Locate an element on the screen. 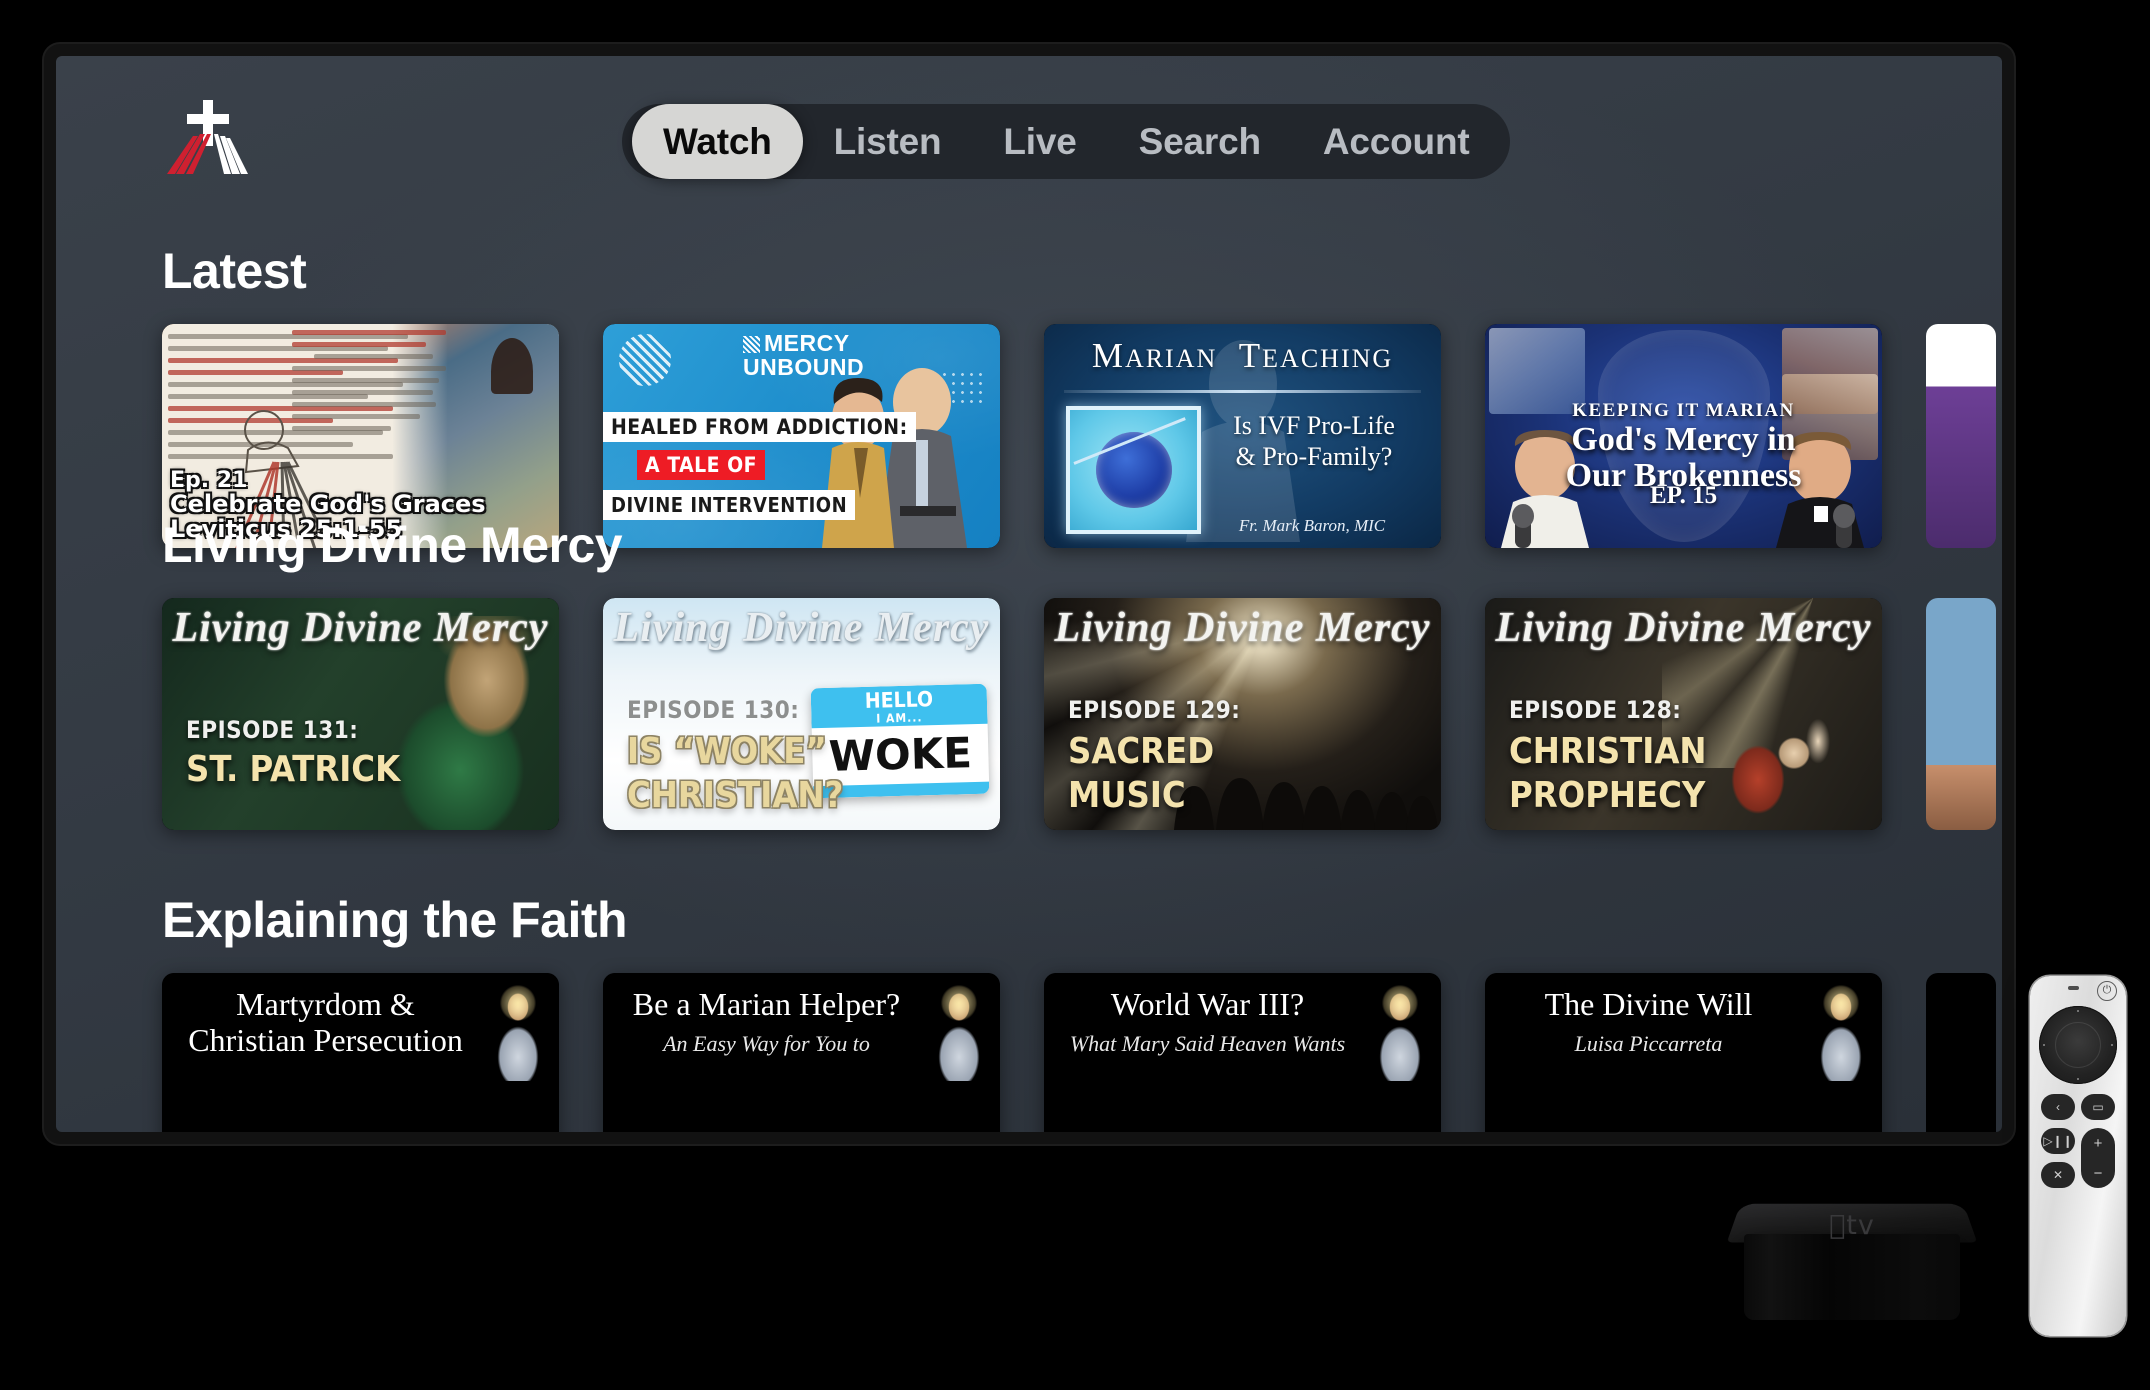 The image size is (2150, 1390). title-line-1: Martyrdom & is located at coordinates (325, 1004).